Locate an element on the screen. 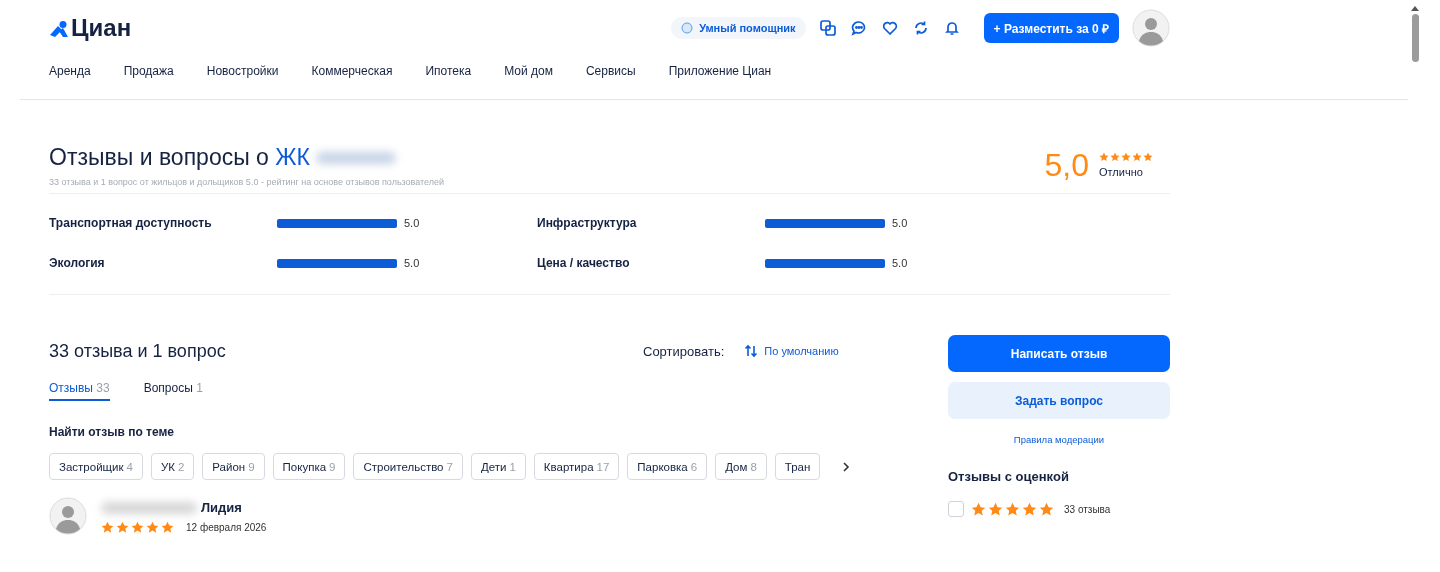 This screenshot has height=572, width=1440. logo-icon is located at coordinates (59, 30).